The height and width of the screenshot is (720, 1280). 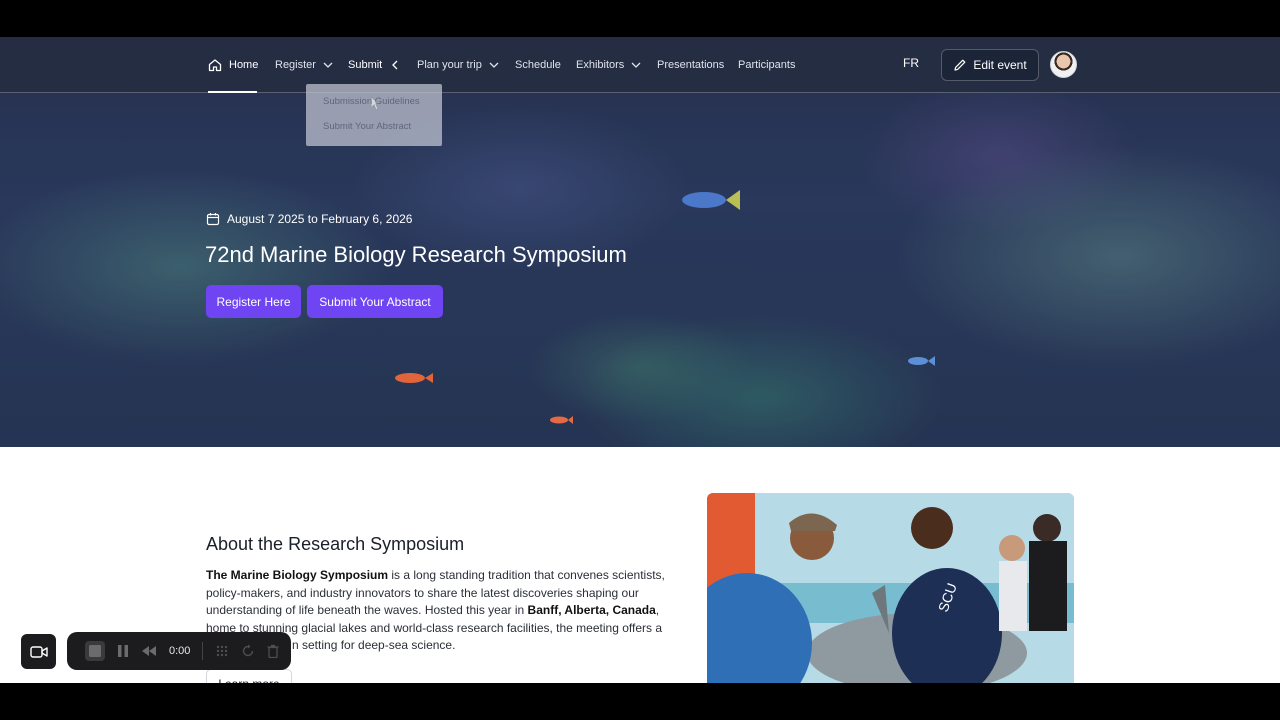 I want to click on stop-icon, so click(x=95, y=651).